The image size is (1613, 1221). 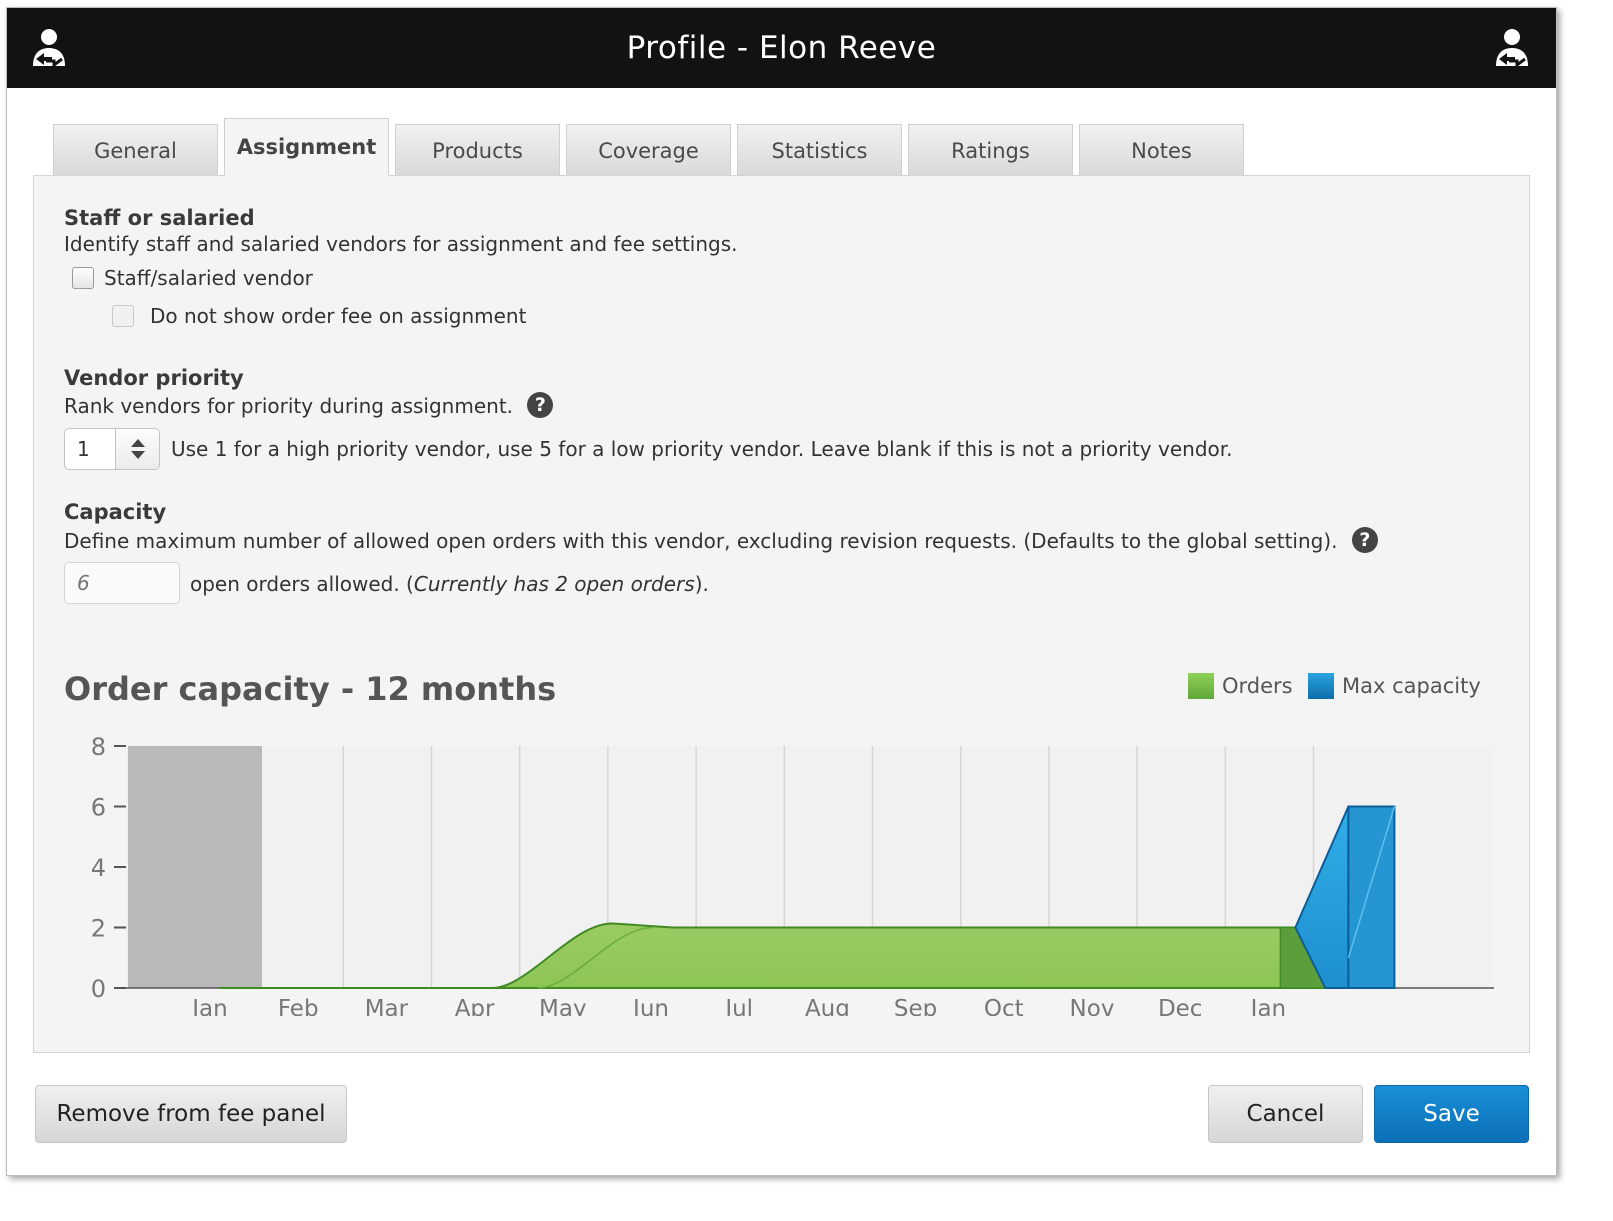 What do you see at coordinates (915, 1006) in the screenshot?
I see `x-tick-label: Sep` at bounding box center [915, 1006].